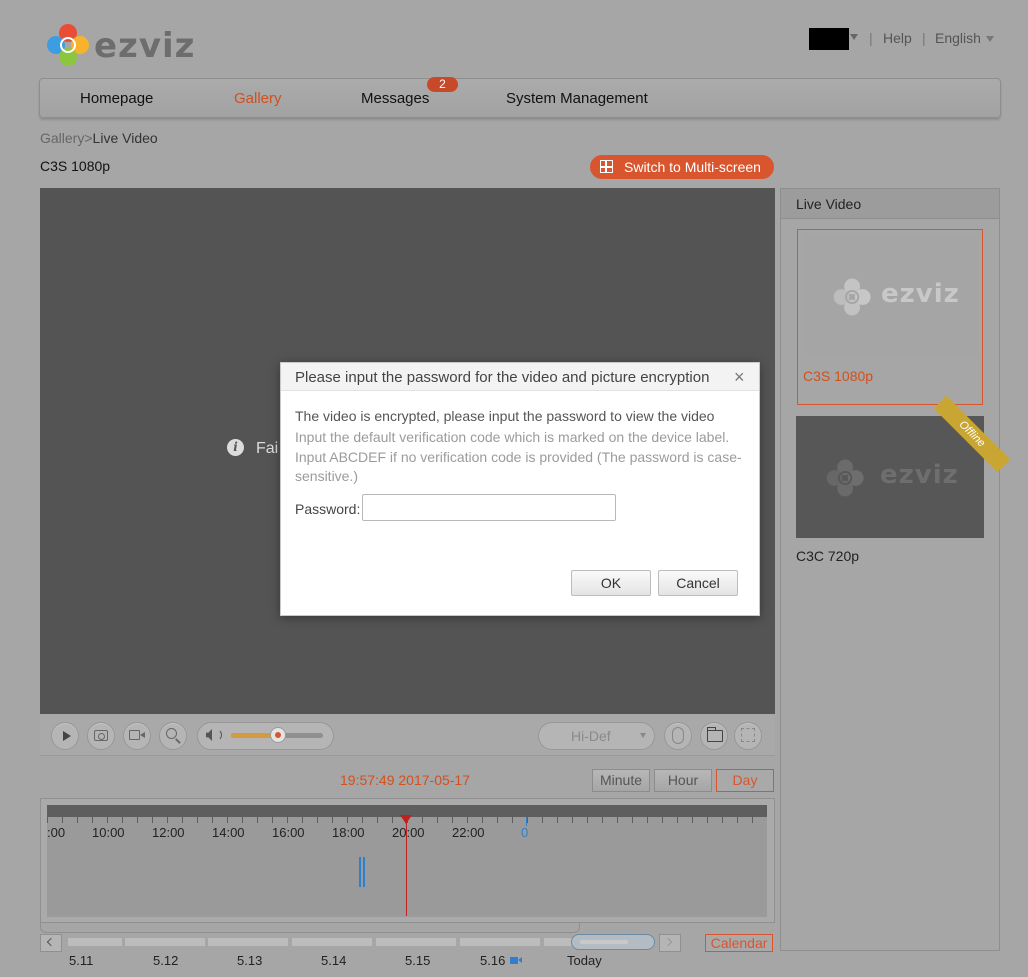 The height and width of the screenshot is (977, 1028). What do you see at coordinates (348, 832) in the screenshot?
I see `timeline-label: 18:00` at bounding box center [348, 832].